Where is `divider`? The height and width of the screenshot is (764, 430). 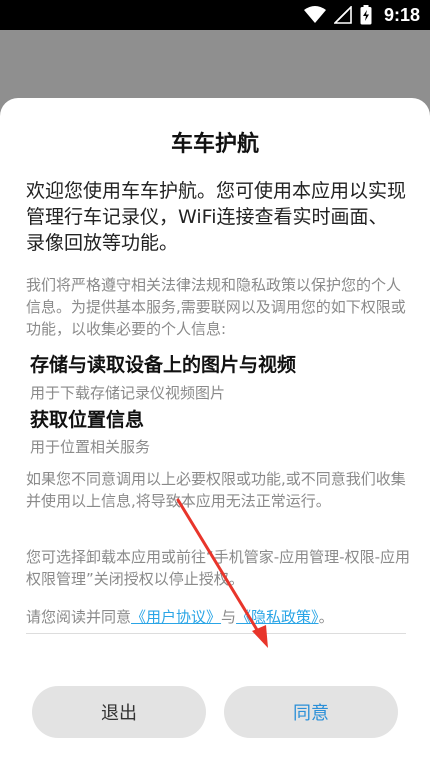 divider is located at coordinates (216, 633).